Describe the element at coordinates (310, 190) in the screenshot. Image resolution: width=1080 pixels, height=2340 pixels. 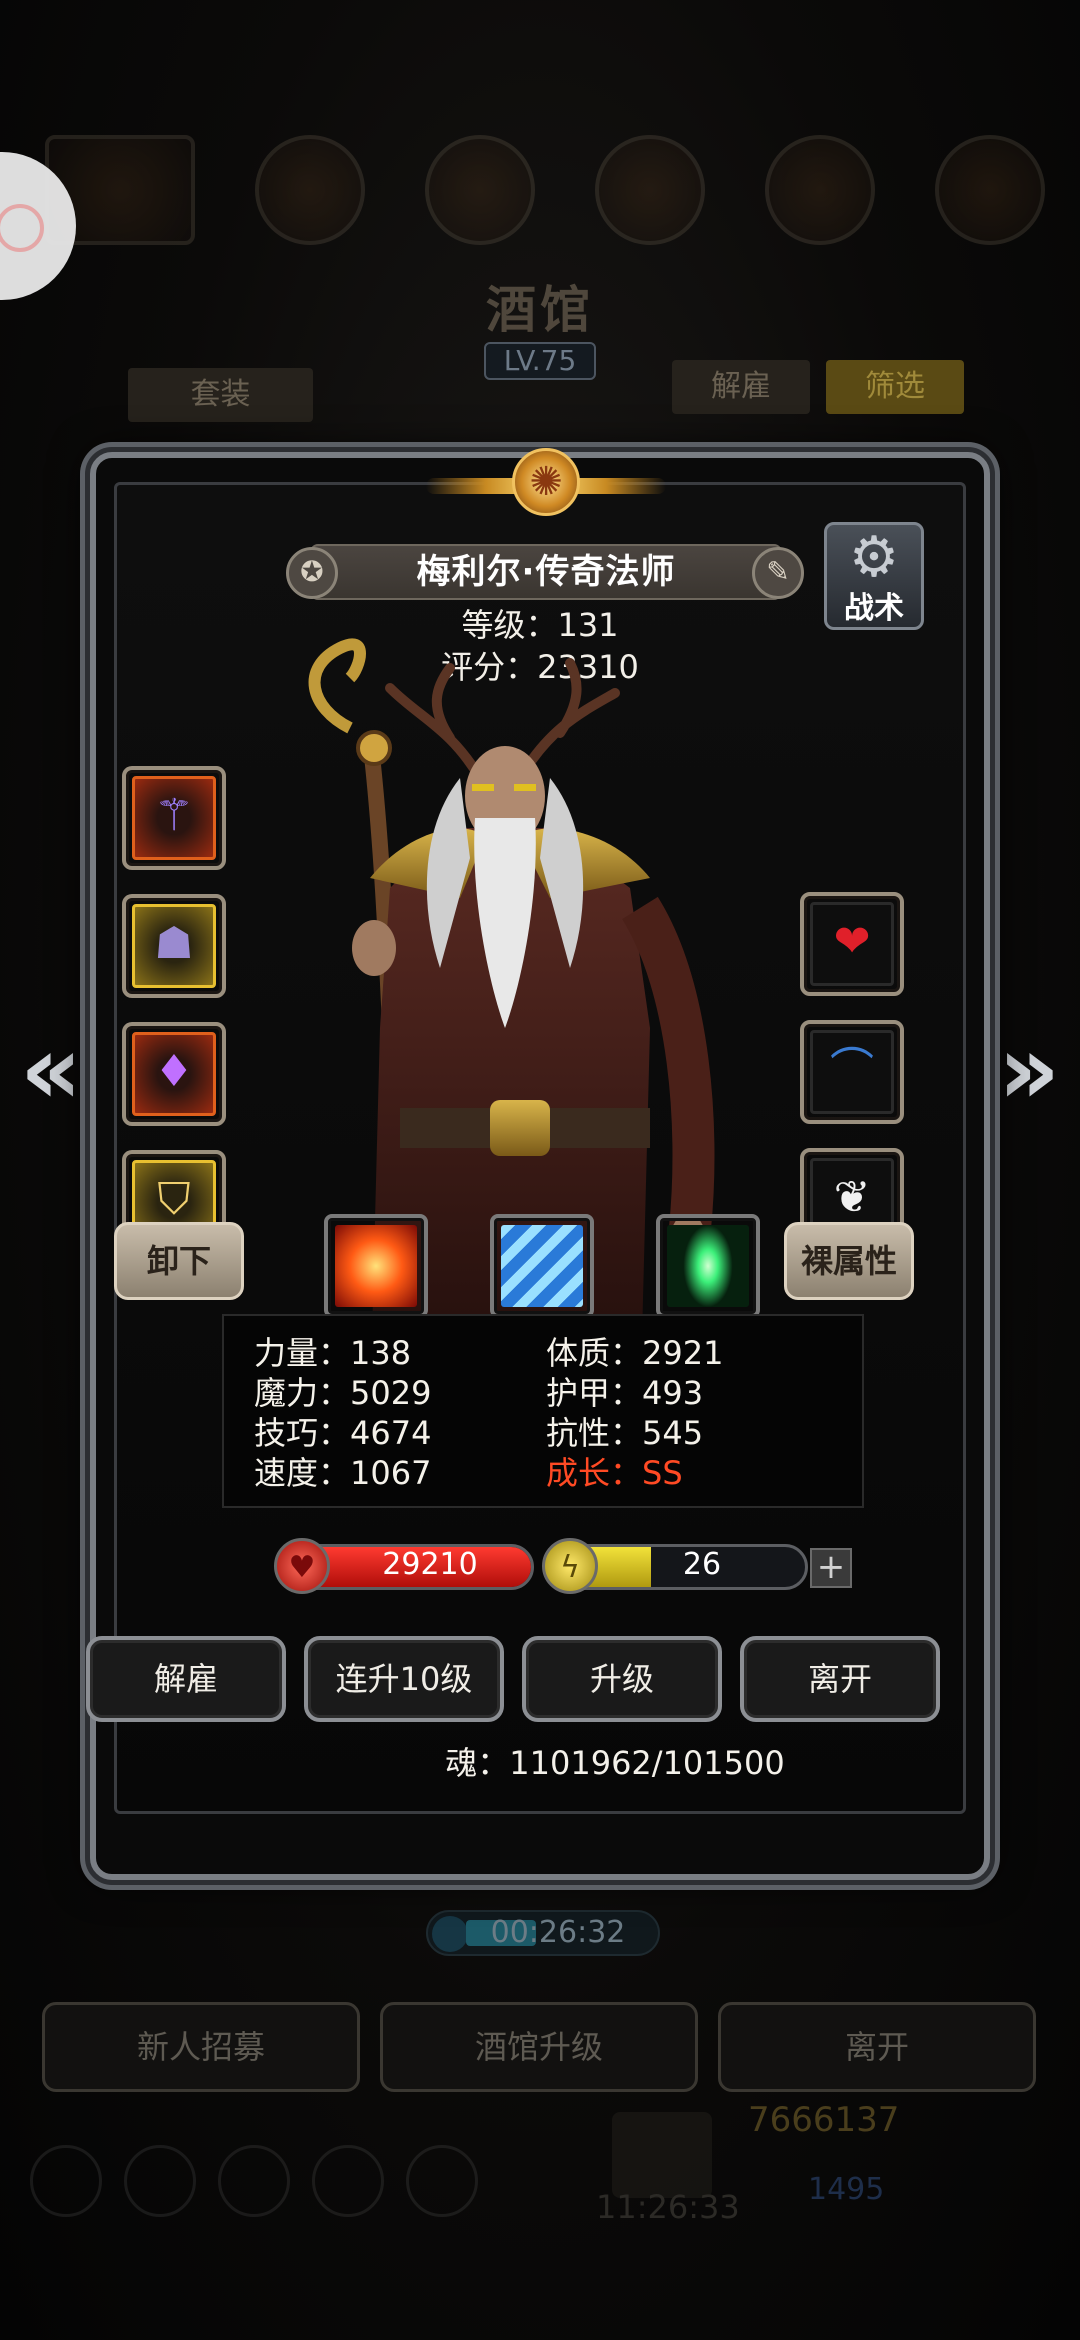
I see `fire-orb-icon` at that location.